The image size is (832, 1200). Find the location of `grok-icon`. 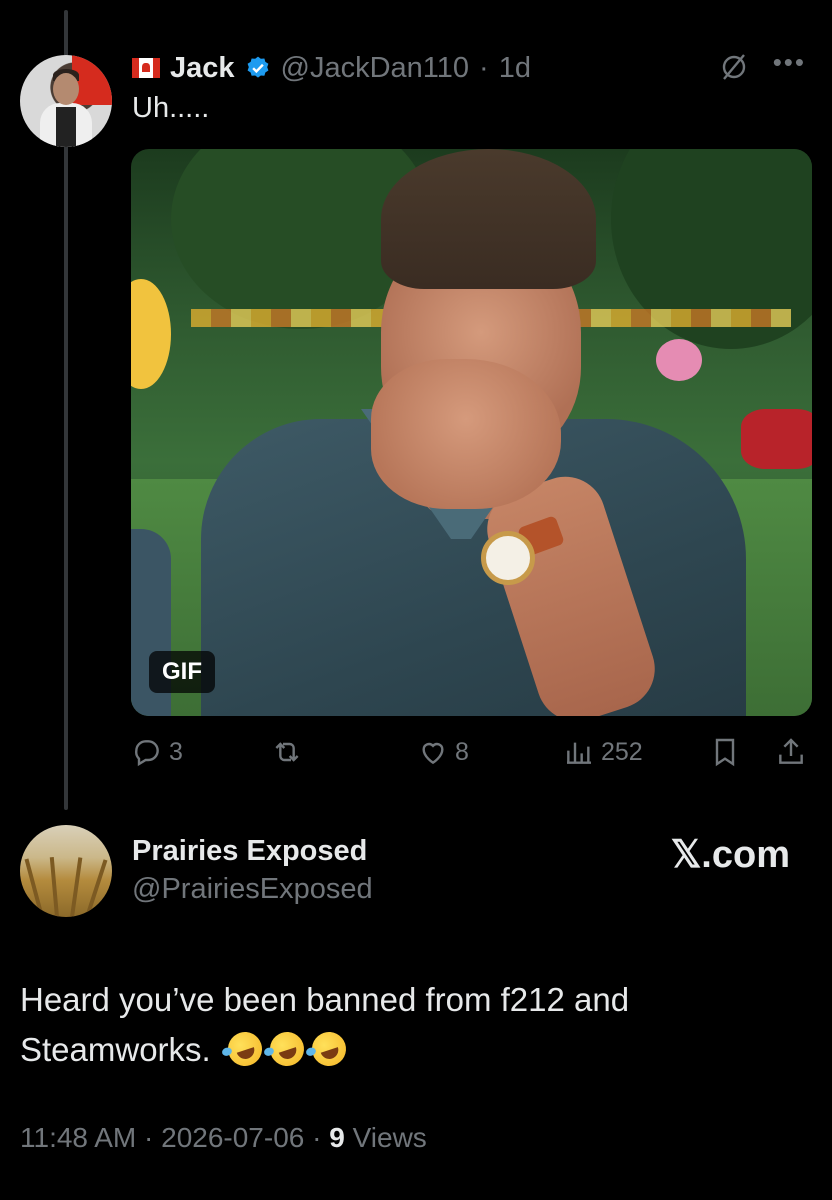

grok-icon is located at coordinates (734, 67).